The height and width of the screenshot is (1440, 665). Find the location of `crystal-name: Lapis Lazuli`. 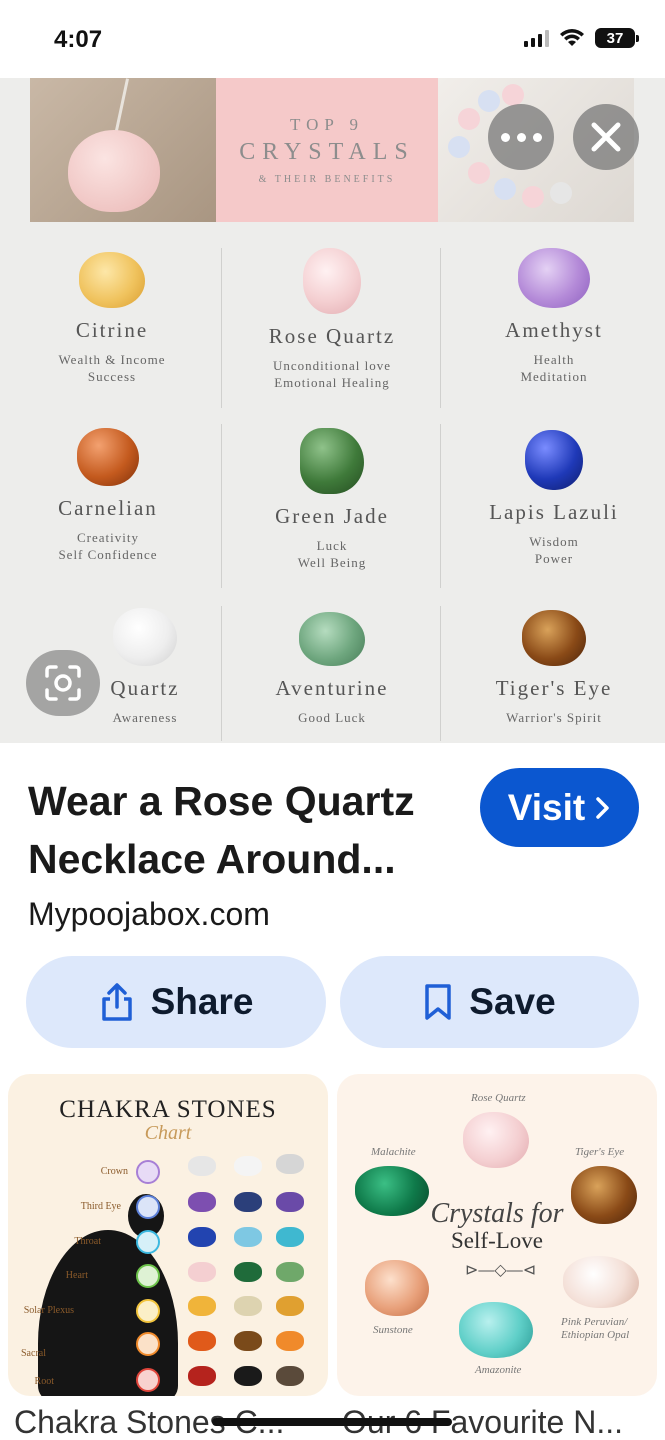

crystal-name: Lapis Lazuli is located at coordinates (554, 512).